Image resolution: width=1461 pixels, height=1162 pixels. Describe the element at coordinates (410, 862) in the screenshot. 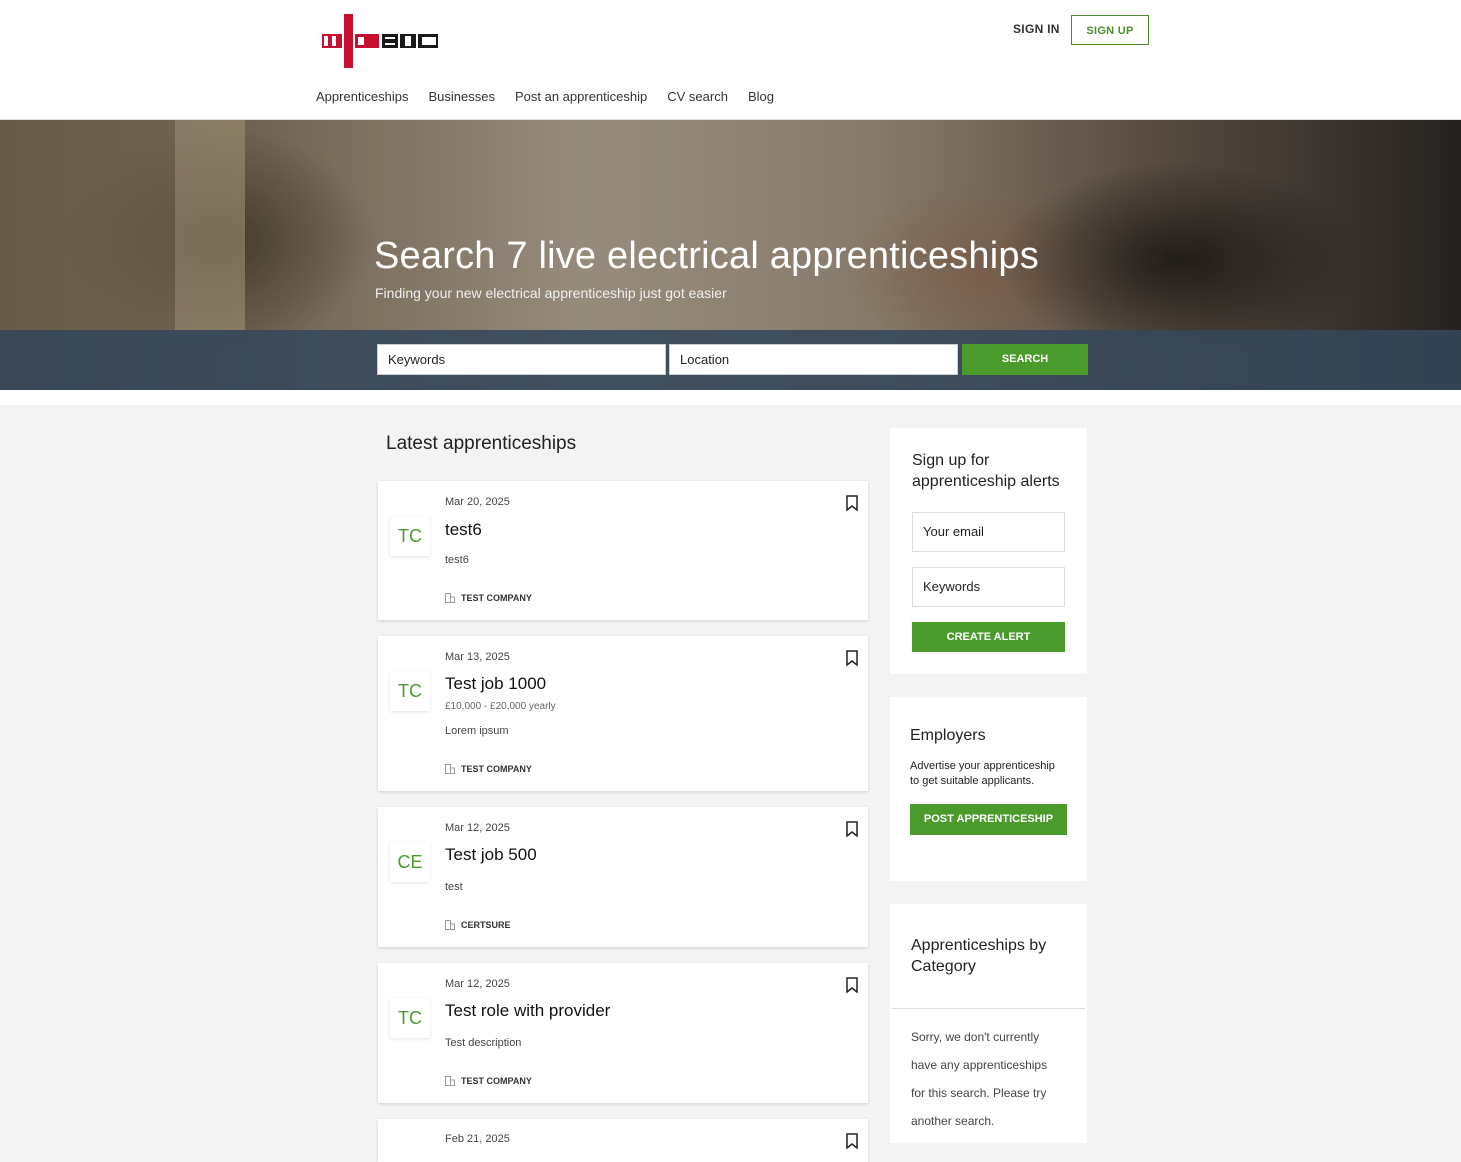

I see `company-avatar: CE` at that location.